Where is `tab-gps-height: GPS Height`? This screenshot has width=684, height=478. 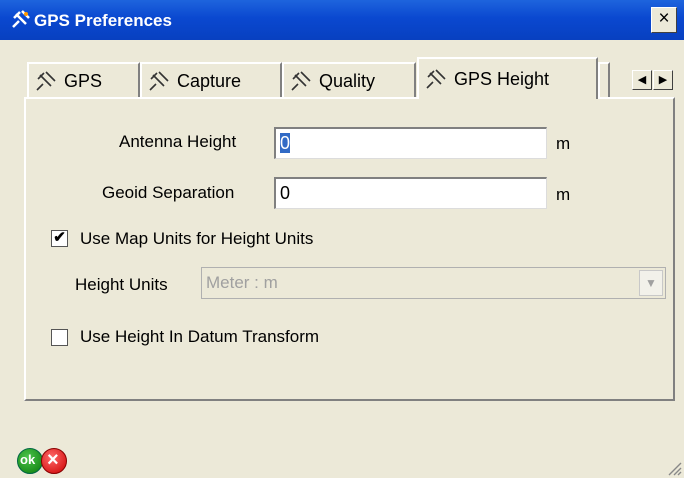 tab-gps-height: GPS Height is located at coordinates (507, 78).